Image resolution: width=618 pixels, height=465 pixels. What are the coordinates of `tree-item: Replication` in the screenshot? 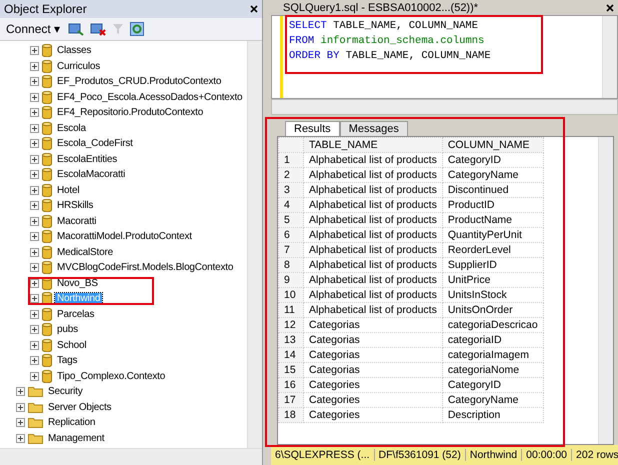 It's located at (72, 422).